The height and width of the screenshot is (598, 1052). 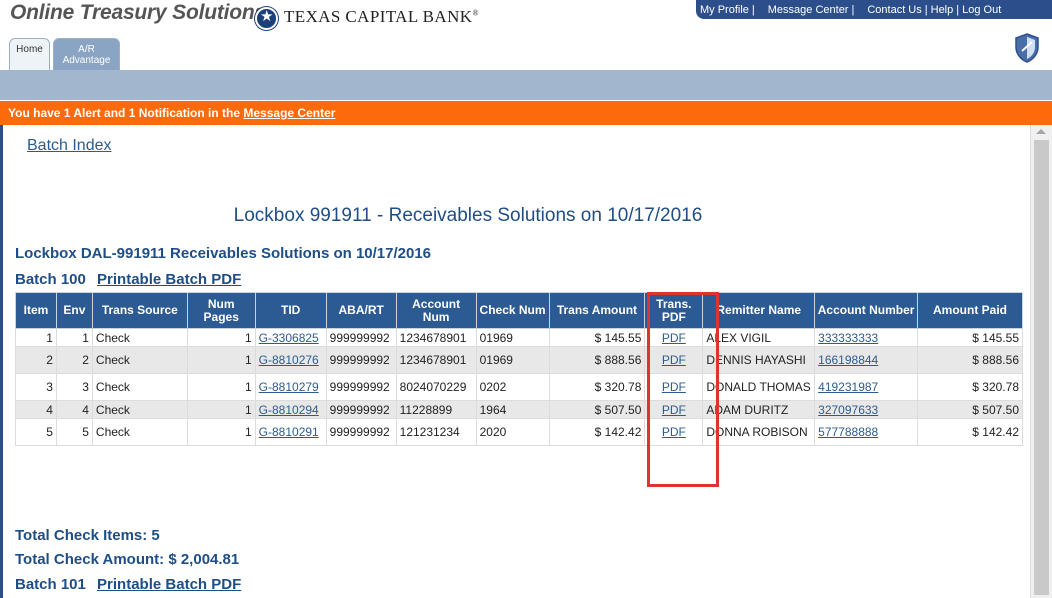 What do you see at coordinates (724, 10) in the screenshot?
I see `nav-my-profile: My Profile` at bounding box center [724, 10].